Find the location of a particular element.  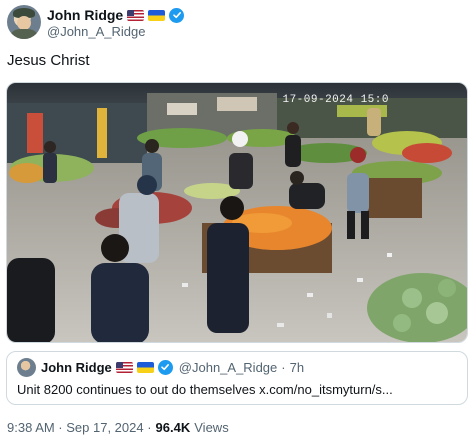

tweet-text: Jesus Christ is located at coordinates (48, 60).